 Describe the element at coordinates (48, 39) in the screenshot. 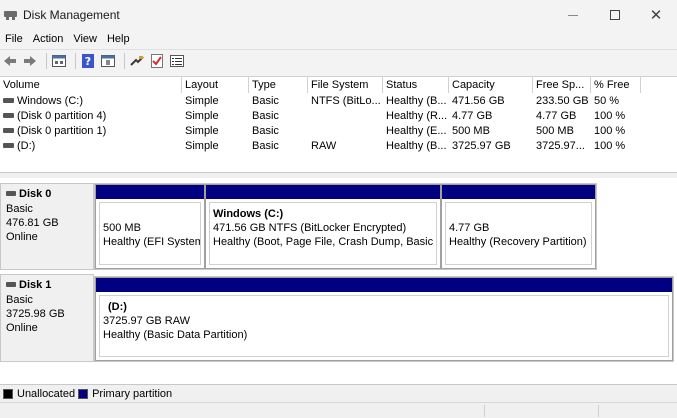

I see `menu-action: Action` at that location.